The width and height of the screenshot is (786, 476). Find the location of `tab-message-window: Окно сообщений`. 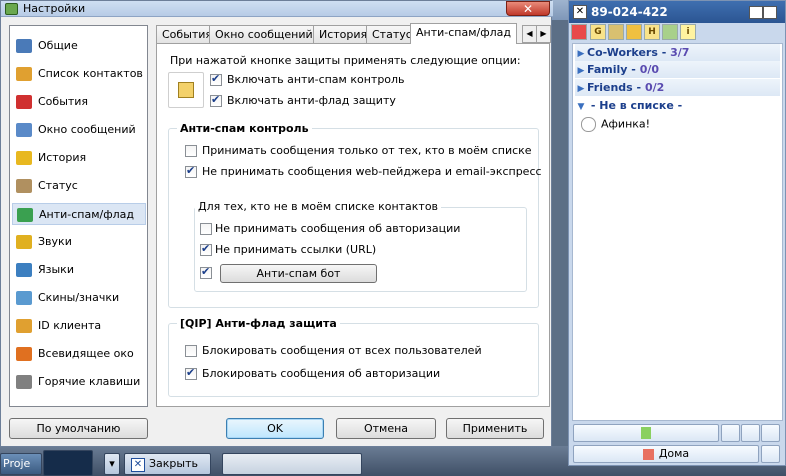

tab-message-window: Окно сообщений is located at coordinates (264, 34).